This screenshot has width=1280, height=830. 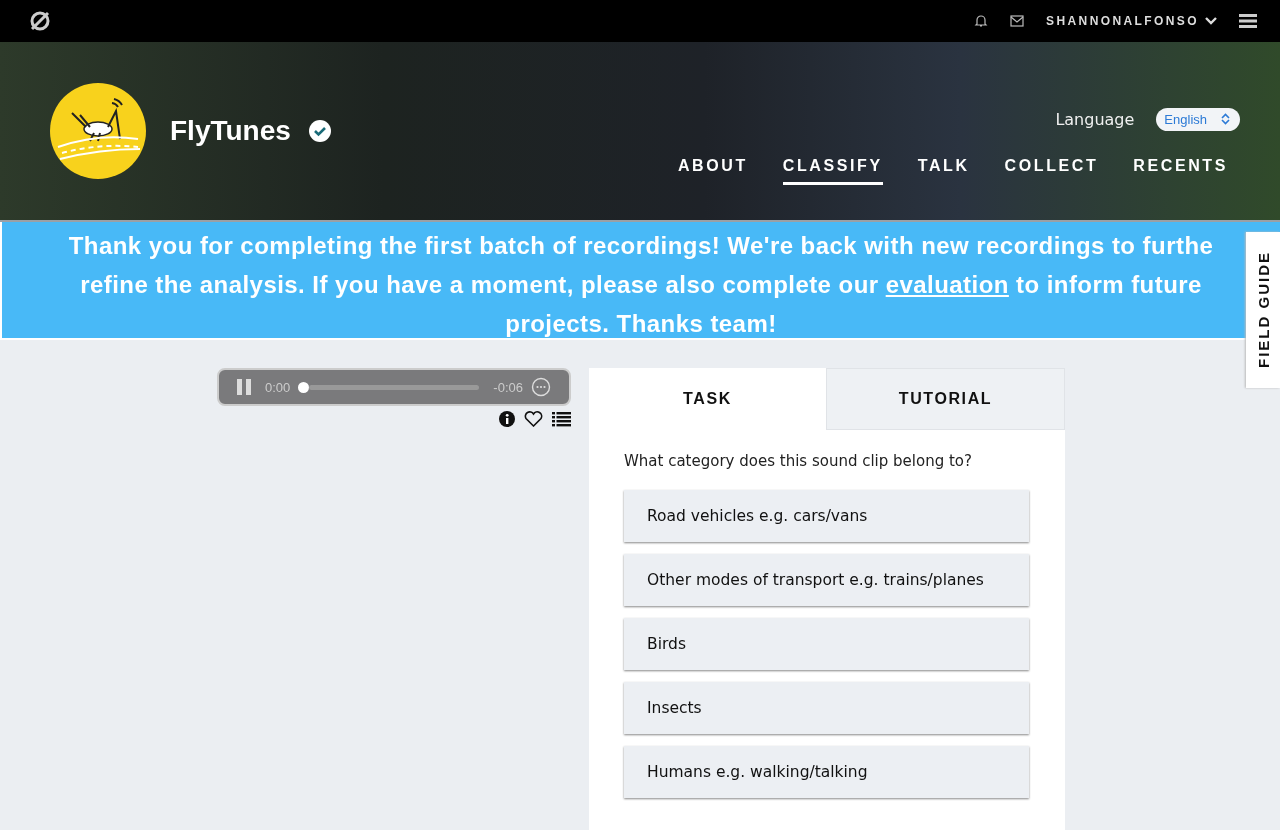 What do you see at coordinates (826, 644) in the screenshot?
I see `answer-option: Birds` at bounding box center [826, 644].